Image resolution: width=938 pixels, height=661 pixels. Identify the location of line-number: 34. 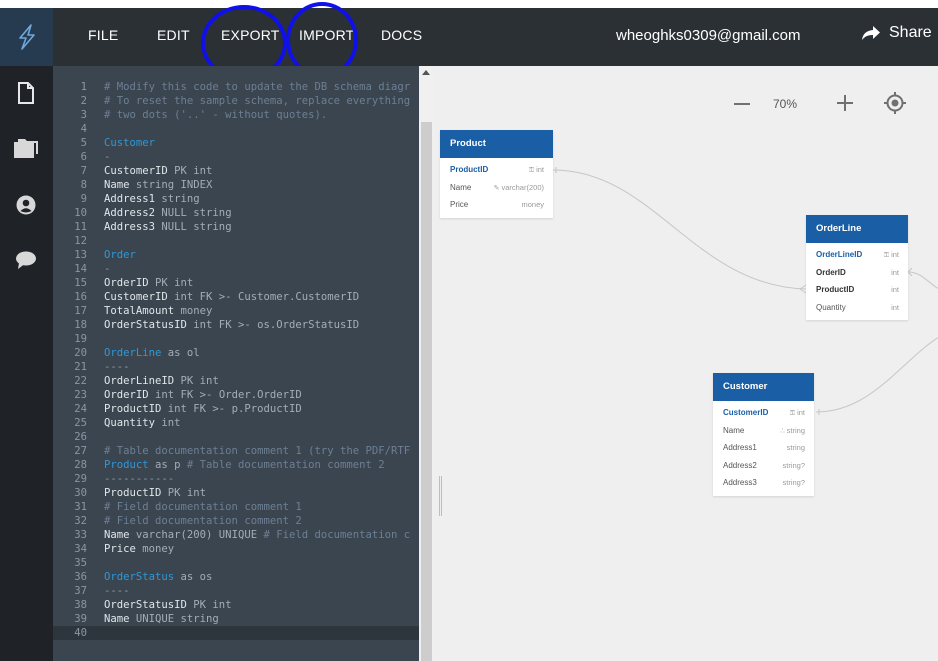
(80, 549).